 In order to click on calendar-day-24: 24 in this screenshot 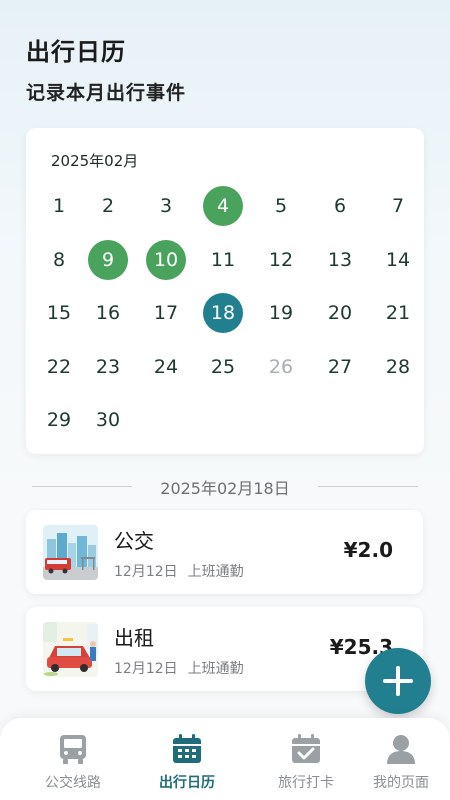, I will do `click(166, 367)`.